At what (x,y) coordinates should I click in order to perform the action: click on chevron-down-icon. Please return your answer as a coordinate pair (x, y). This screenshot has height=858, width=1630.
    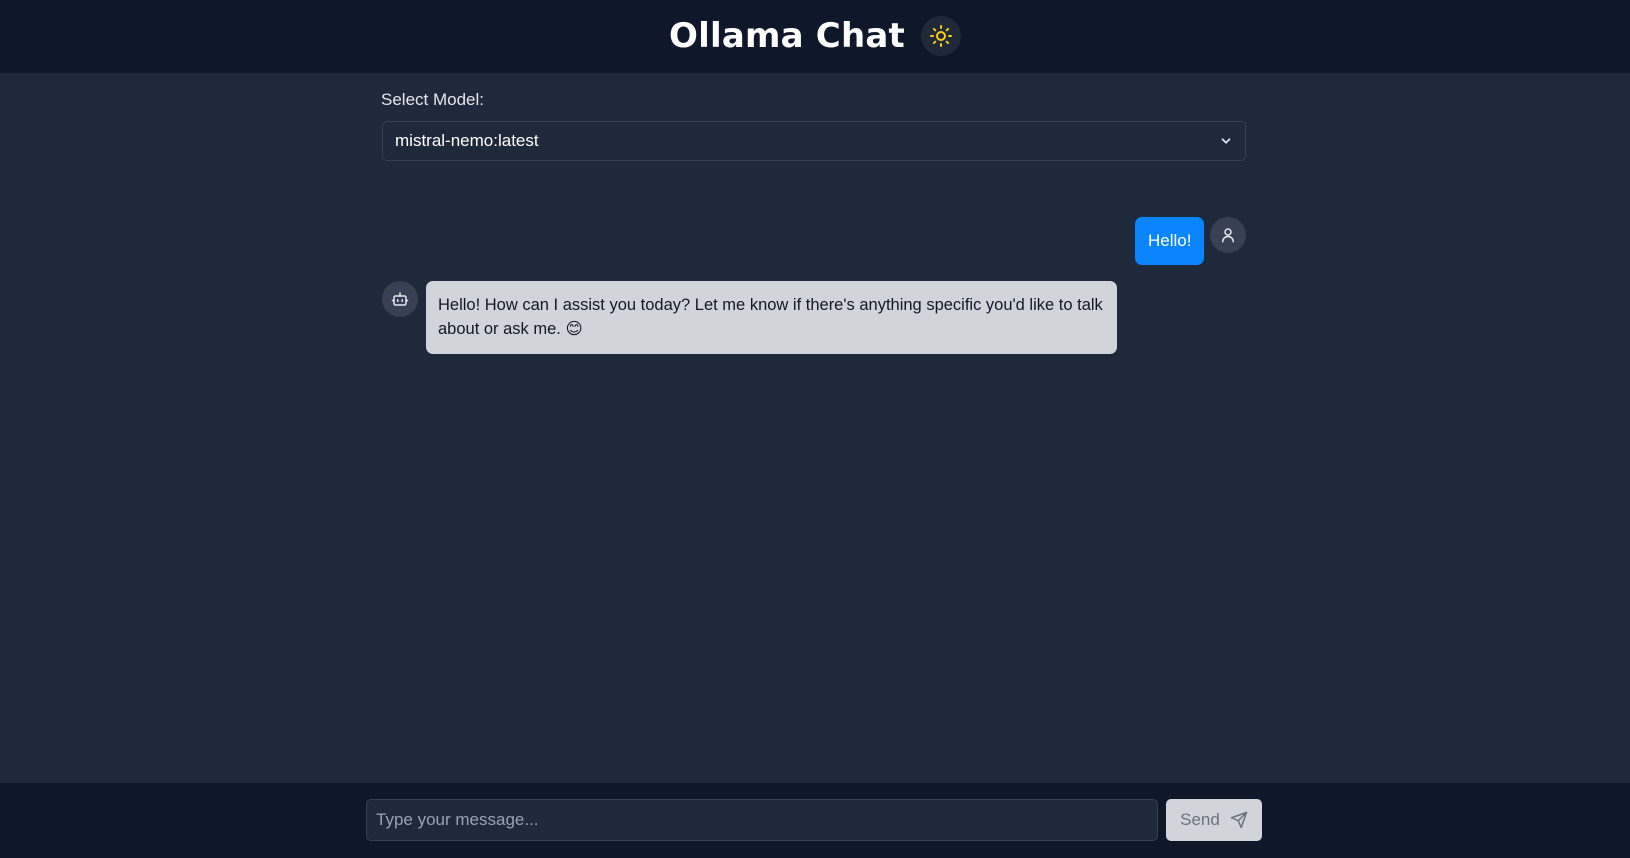
    Looking at the image, I should click on (1226, 141).